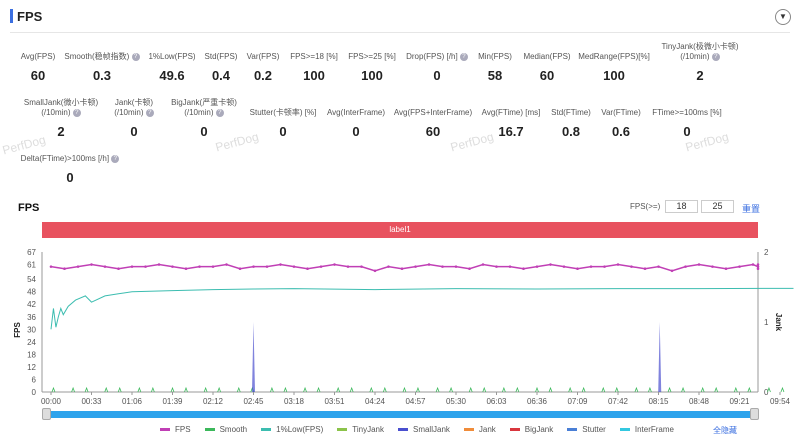  Describe the element at coordinates (46, 414) in the screenshot. I see `slider-left-handle` at that location.